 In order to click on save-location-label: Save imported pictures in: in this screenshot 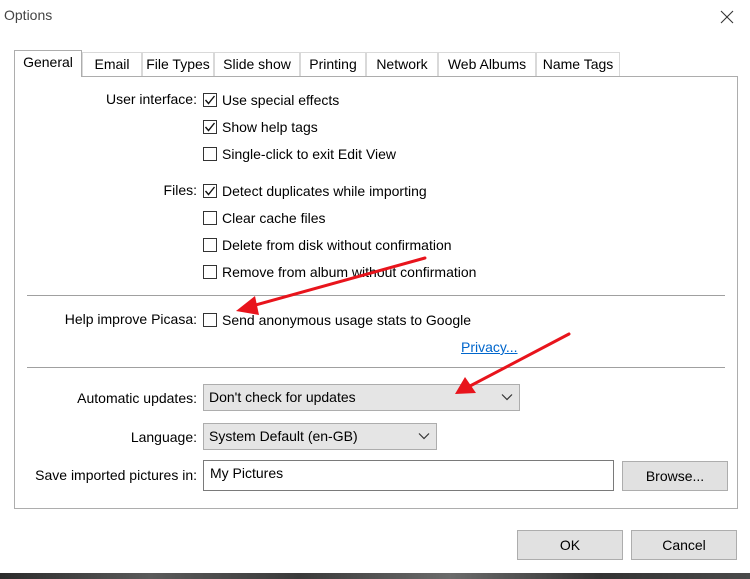, I will do `click(116, 475)`.